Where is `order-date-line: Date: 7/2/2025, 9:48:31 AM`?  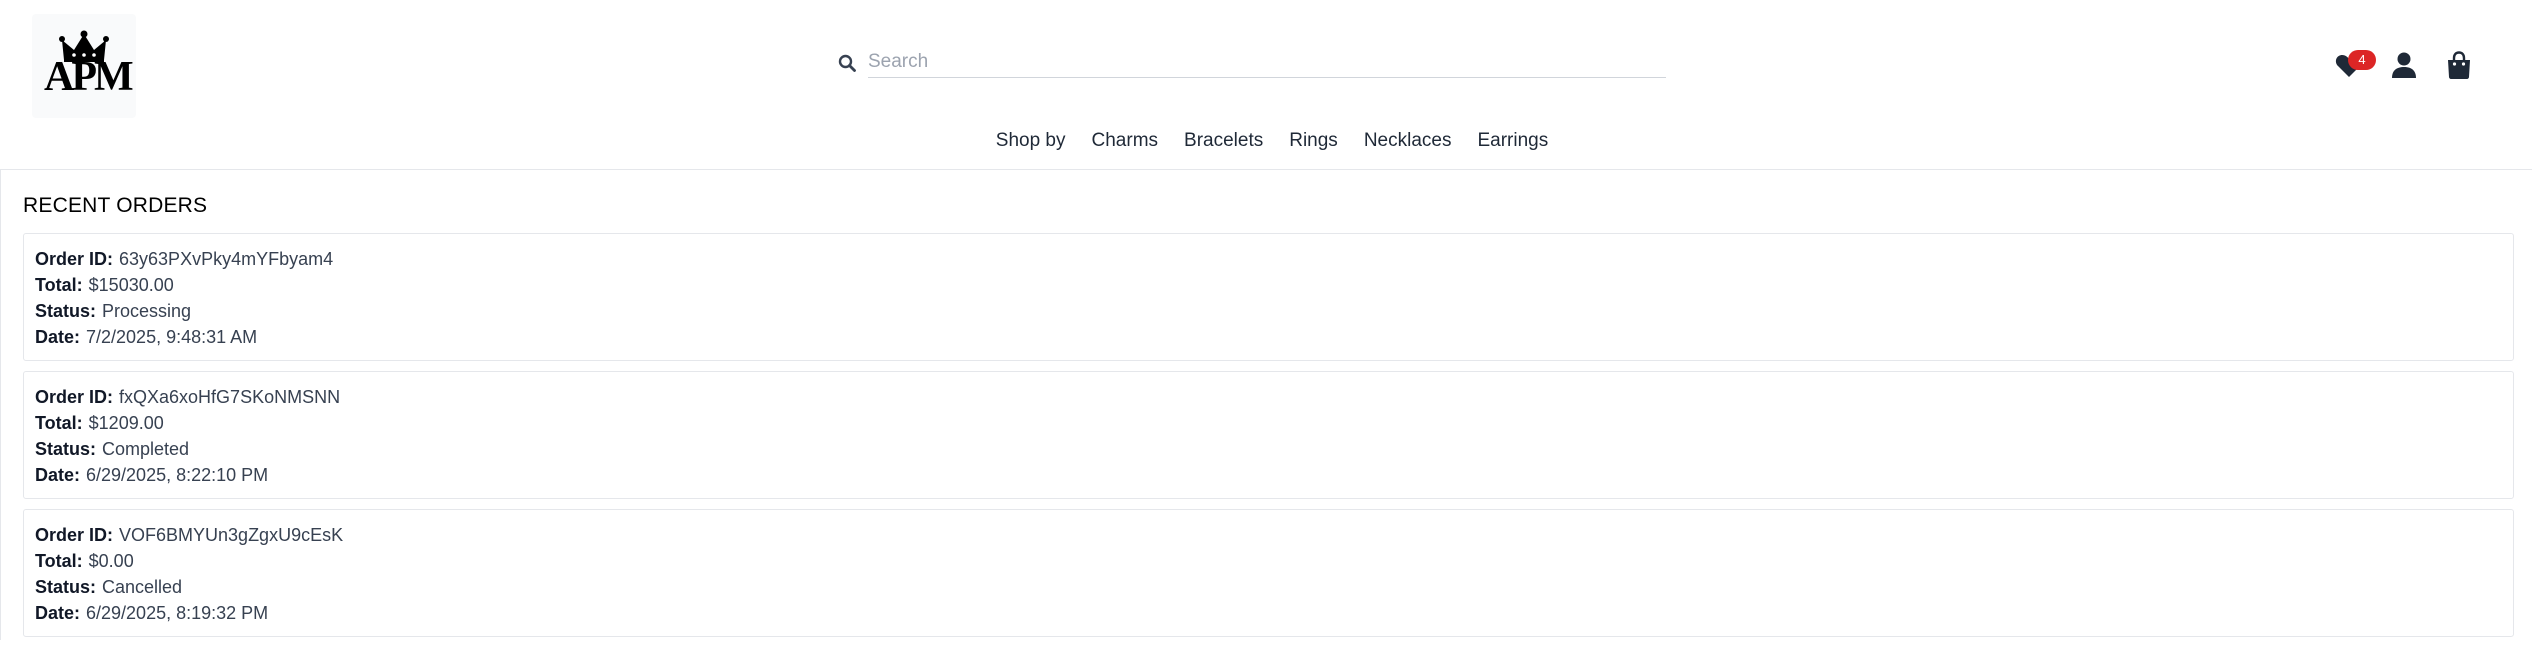 order-date-line: Date: 7/2/2025, 9:48:31 AM is located at coordinates (1268, 337).